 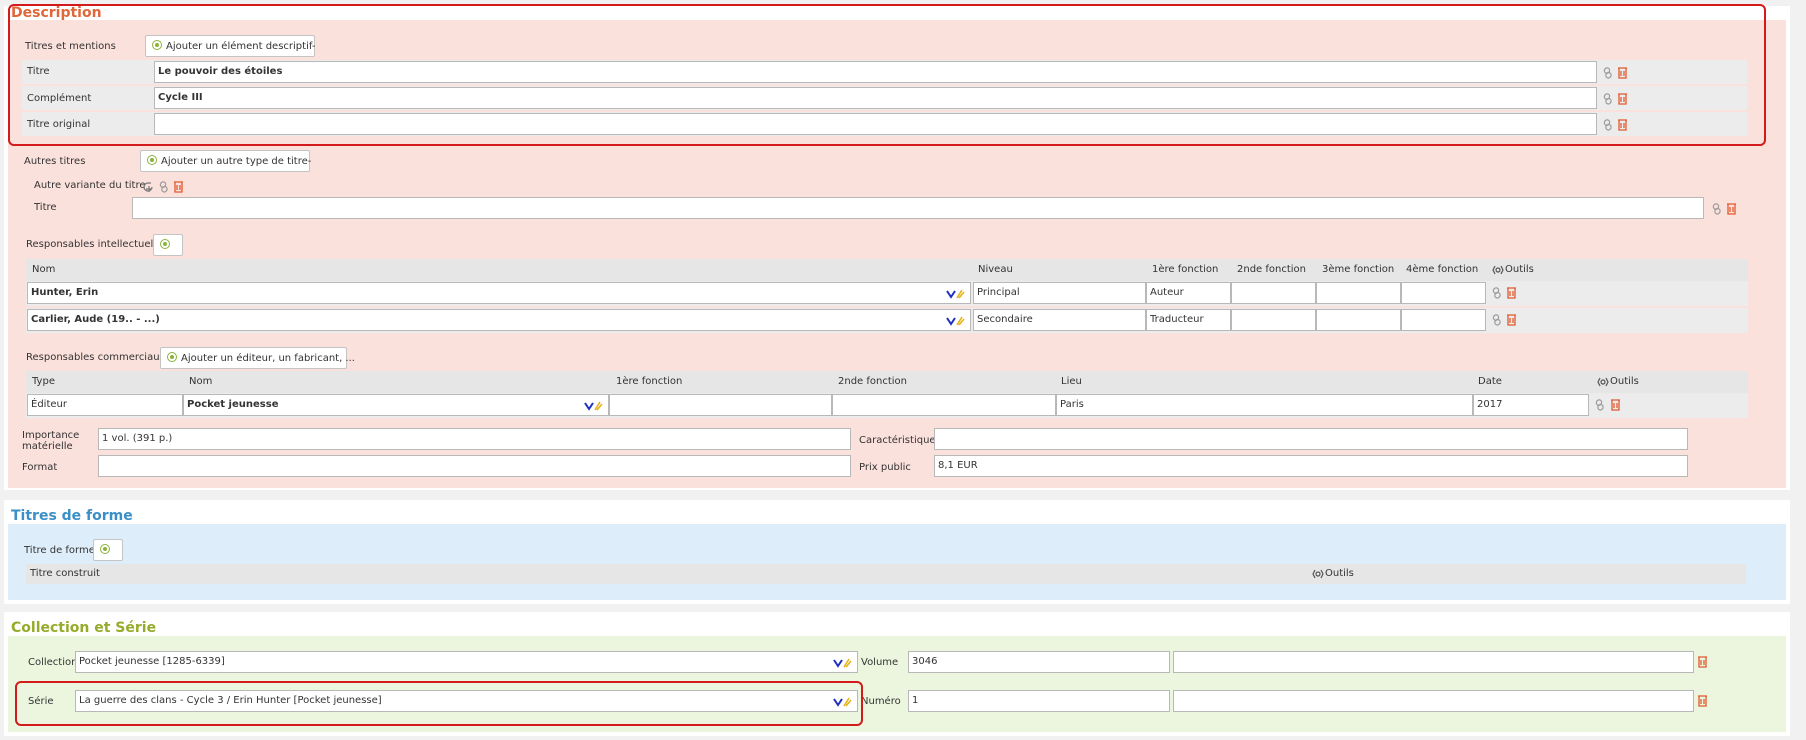 I want to click on highlight-box-serie, so click(x=439, y=703).